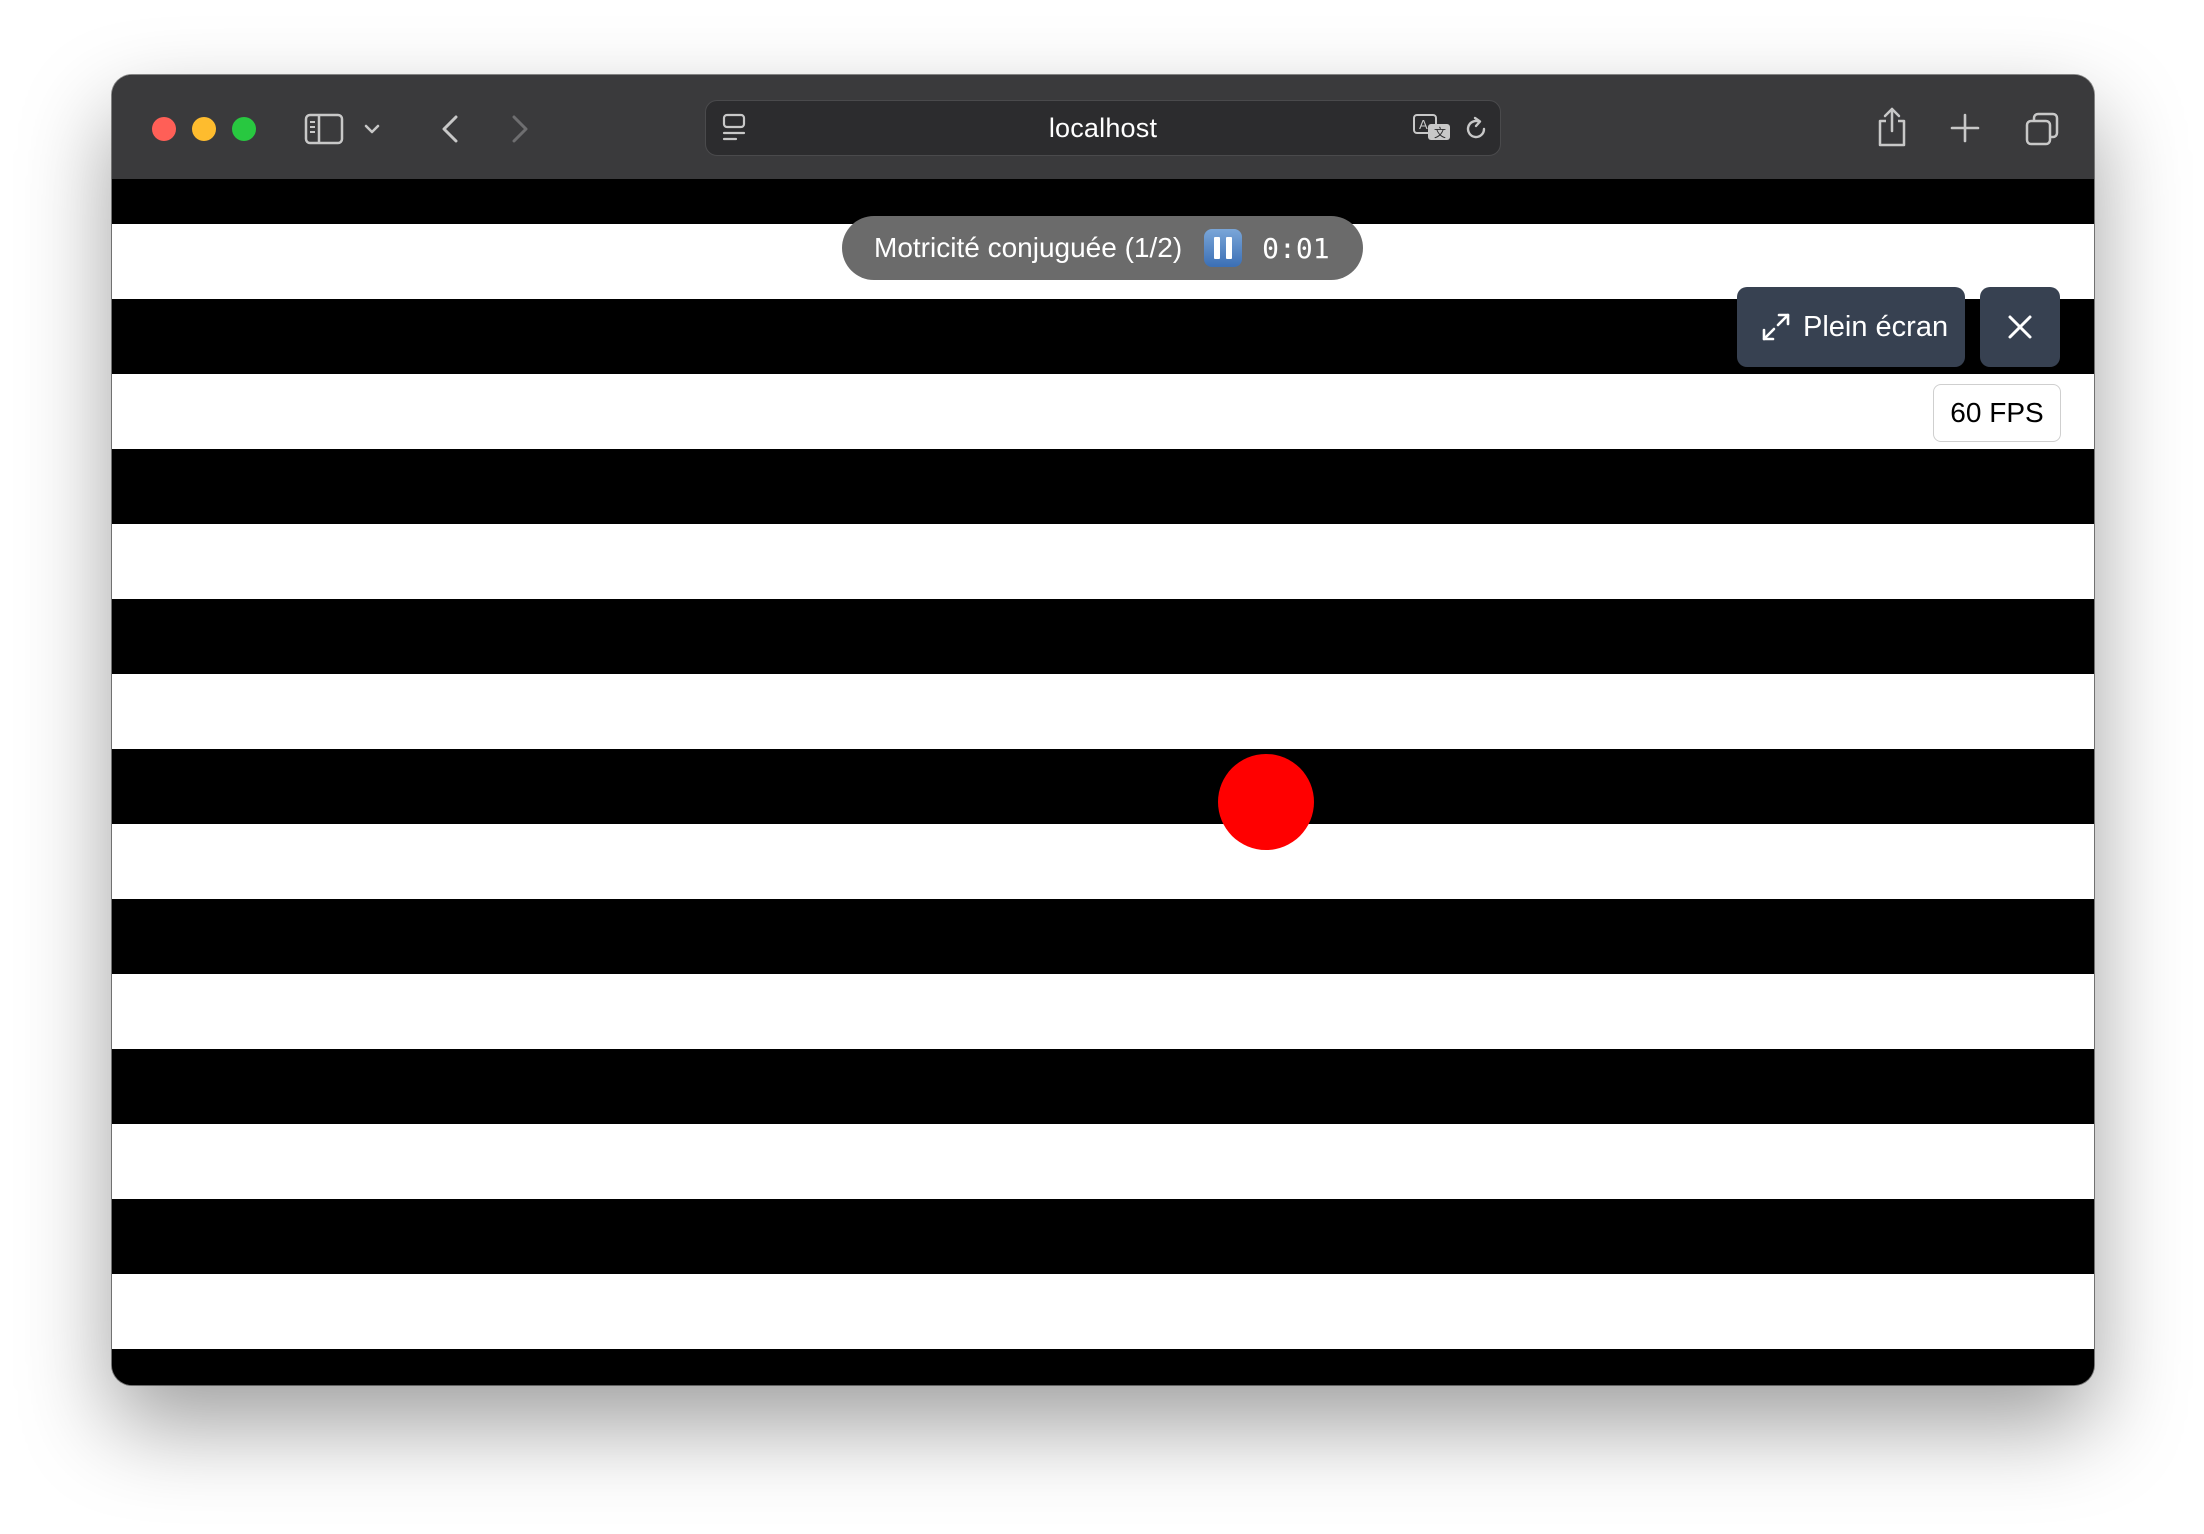 The image size is (2204, 1534). Describe the element at coordinates (1965, 128) in the screenshot. I see `plus-icon` at that location.